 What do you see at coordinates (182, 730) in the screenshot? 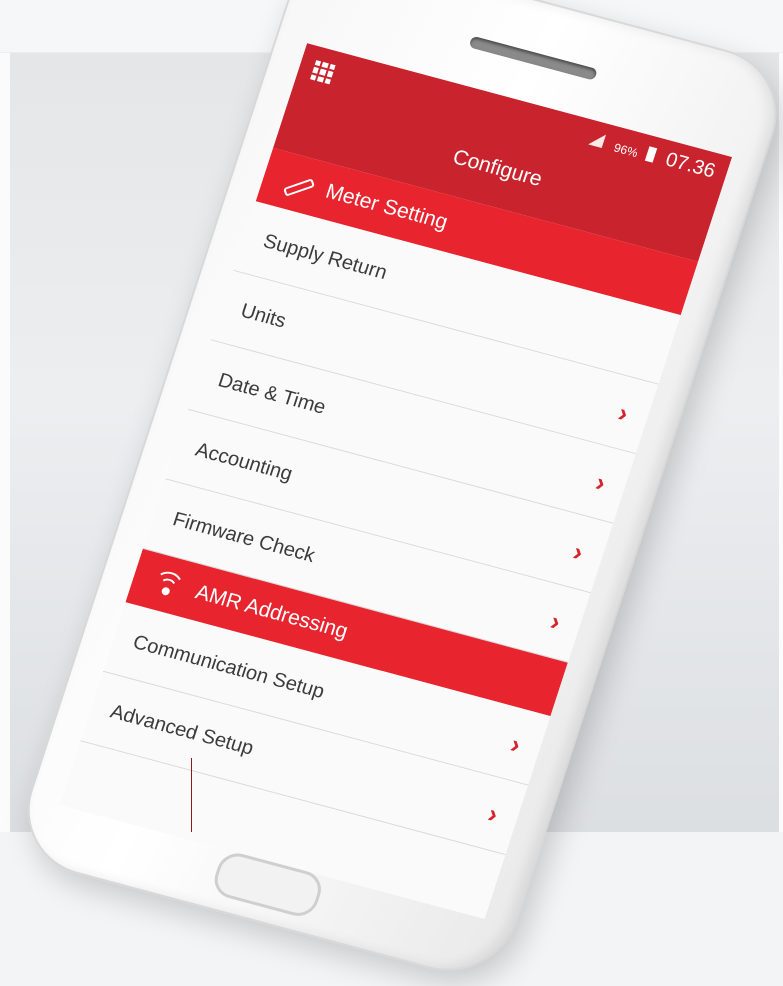
I see `list-item-label: Advanced Setup` at bounding box center [182, 730].